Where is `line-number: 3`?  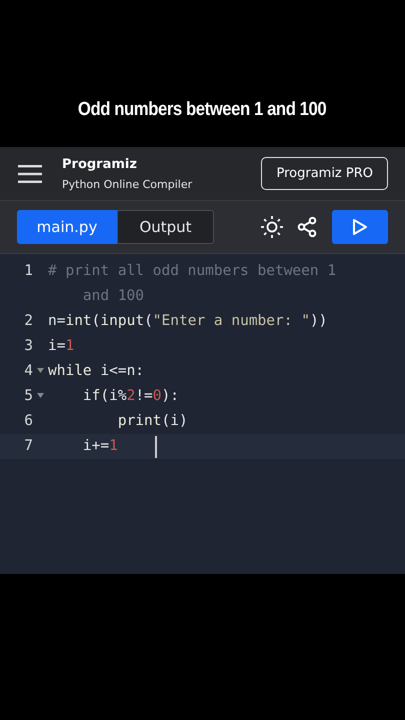
line-number: 3 is located at coordinates (28, 346).